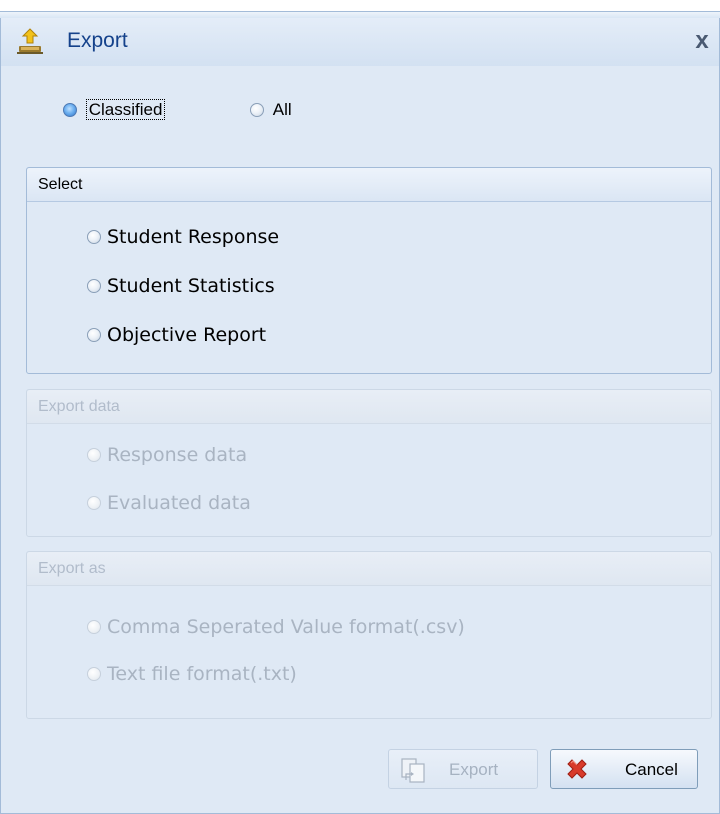 The image size is (720, 814). I want to click on radio-checked-icon, so click(70, 109).